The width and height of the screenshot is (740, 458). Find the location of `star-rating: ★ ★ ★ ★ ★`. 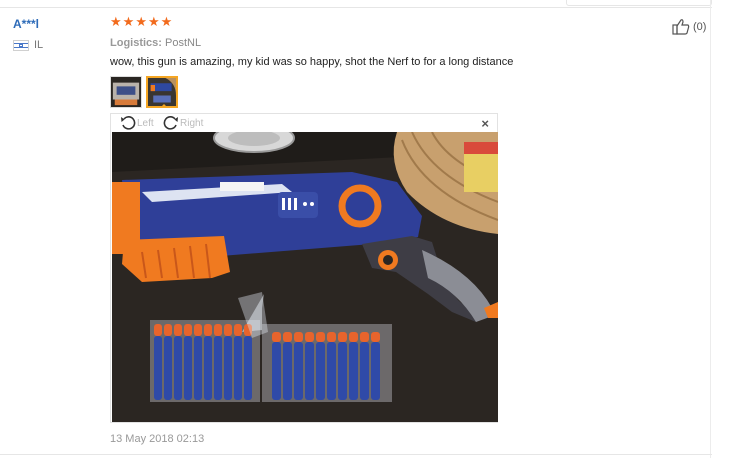

star-rating: ★ ★ ★ ★ ★ is located at coordinates (141, 21).